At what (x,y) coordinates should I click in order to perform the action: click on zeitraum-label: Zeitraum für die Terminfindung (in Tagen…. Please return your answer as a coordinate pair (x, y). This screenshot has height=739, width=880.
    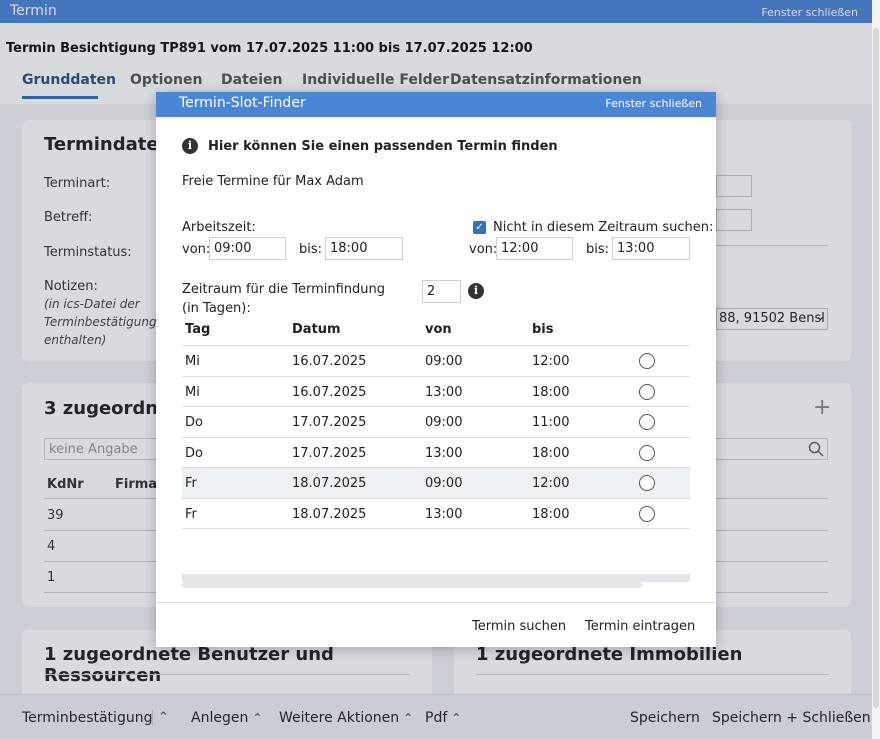
    Looking at the image, I should click on (284, 299).